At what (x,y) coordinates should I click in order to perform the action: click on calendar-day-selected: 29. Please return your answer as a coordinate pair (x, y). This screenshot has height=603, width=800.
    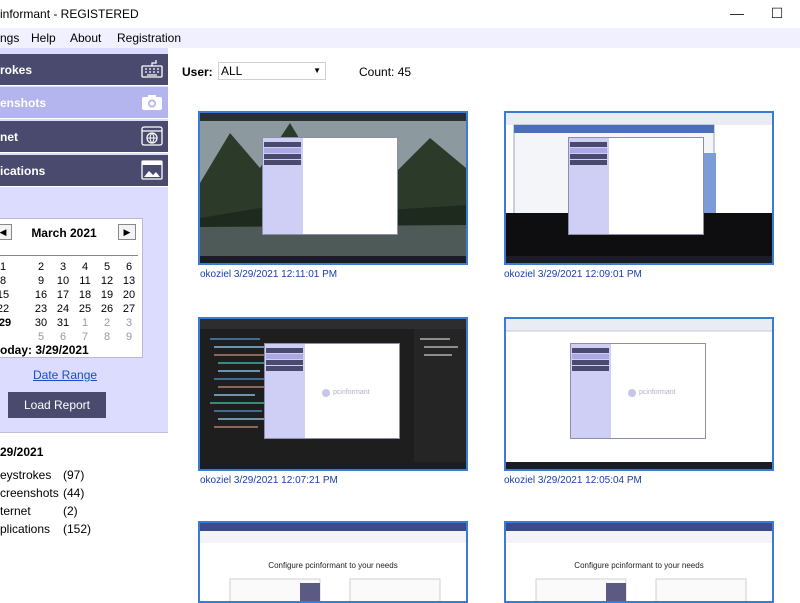
    Looking at the image, I should click on (7, 323).